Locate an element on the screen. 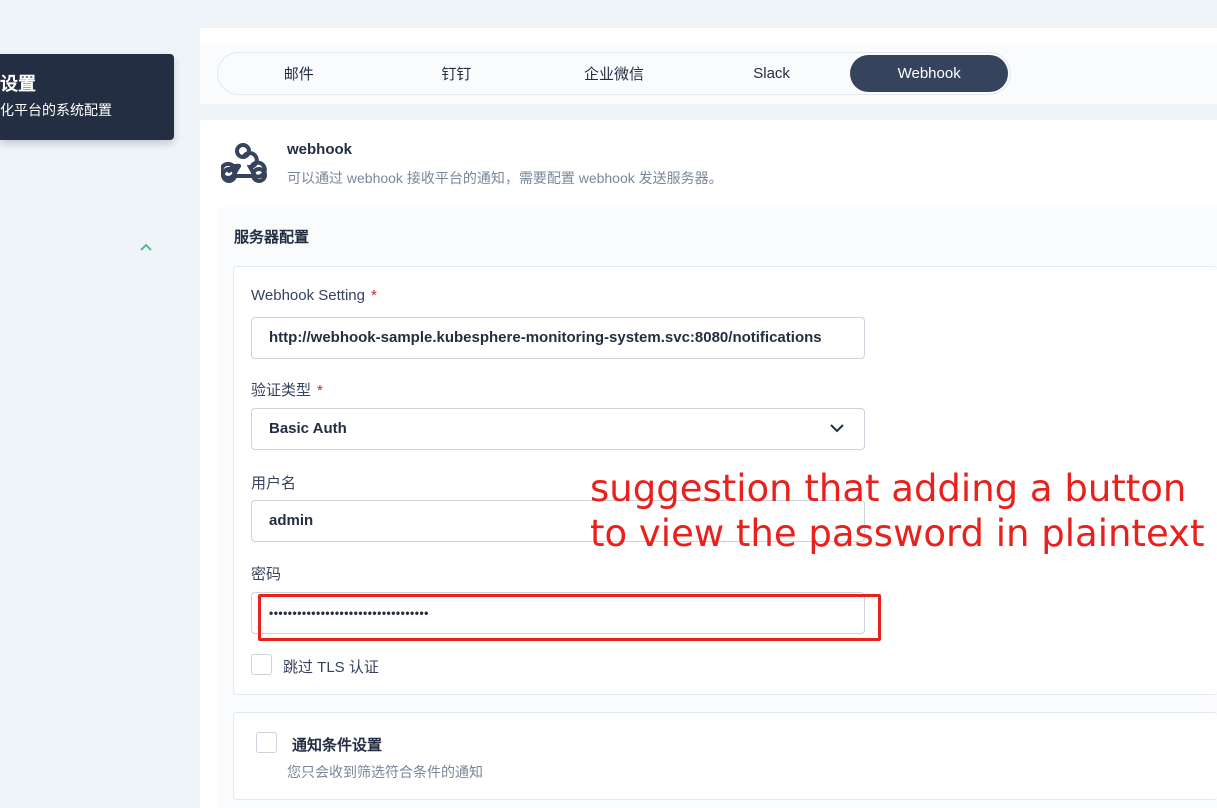 This screenshot has width=1217, height=808. auth-type-label-text: 验证类型 is located at coordinates (281, 390).